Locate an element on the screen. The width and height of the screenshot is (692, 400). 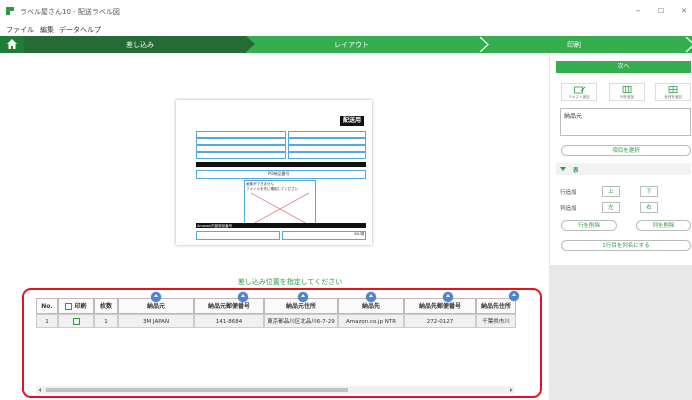
row-add-up-button: 上 is located at coordinates (611, 191).